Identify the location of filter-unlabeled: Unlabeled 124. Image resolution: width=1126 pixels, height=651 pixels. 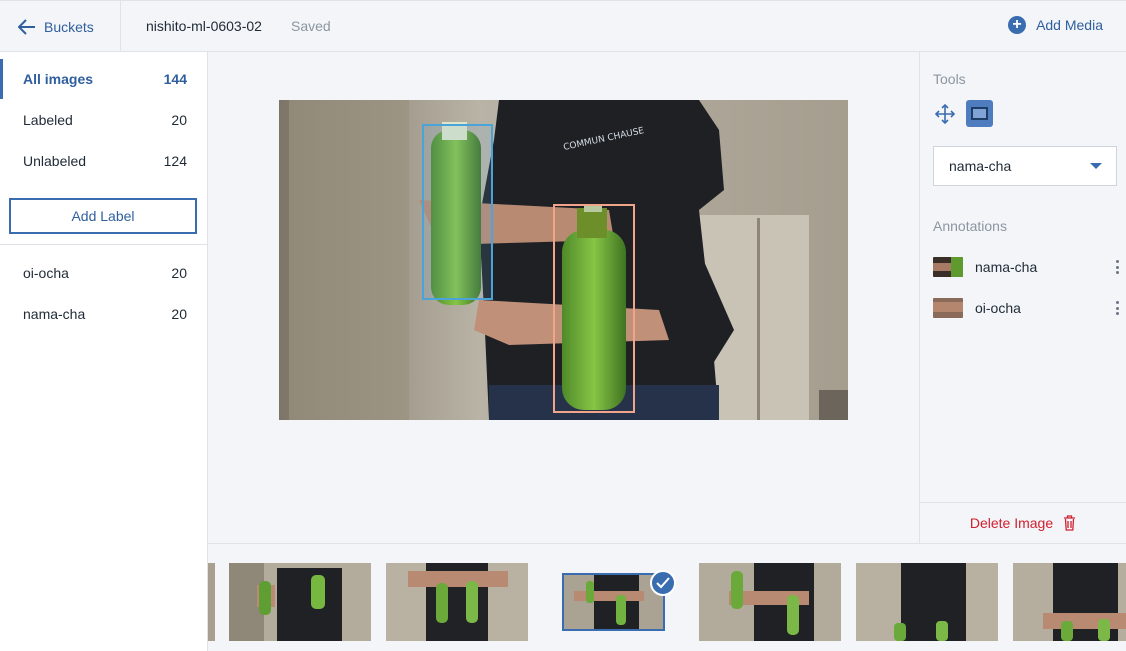
(103, 161).